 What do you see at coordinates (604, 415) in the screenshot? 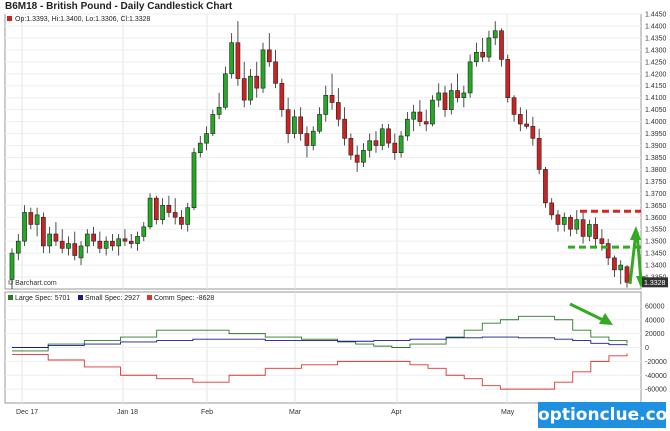
I see `brand-watermark: optionclue.com` at bounding box center [604, 415].